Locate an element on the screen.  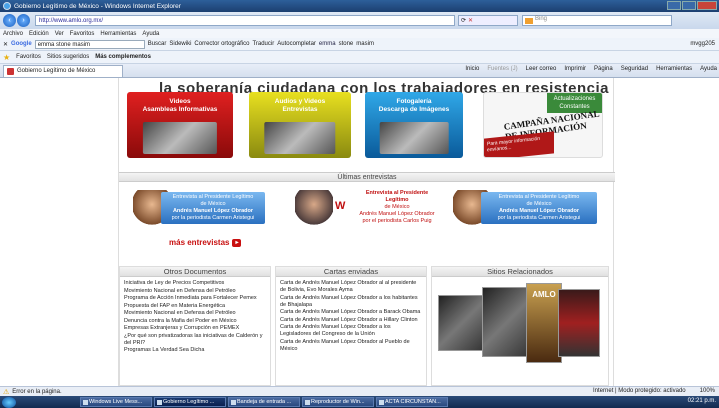
tab-title: Gobierno Legítimo de México is located at coordinates (56, 71).